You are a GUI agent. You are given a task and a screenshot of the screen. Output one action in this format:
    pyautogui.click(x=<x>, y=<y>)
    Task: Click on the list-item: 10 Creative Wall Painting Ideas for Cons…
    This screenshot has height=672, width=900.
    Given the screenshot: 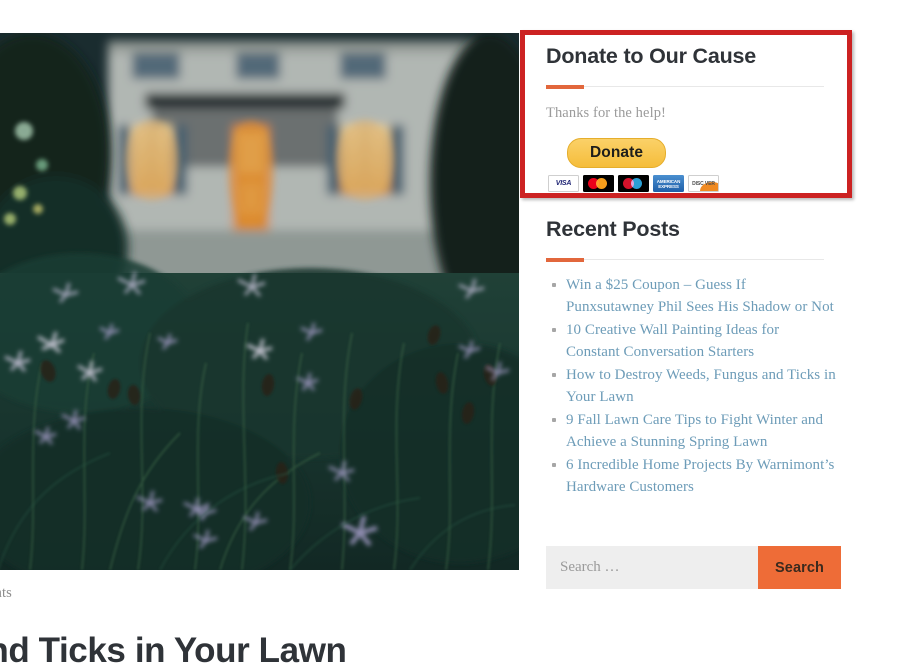 What is the action you would take?
    pyautogui.click(x=694, y=341)
    